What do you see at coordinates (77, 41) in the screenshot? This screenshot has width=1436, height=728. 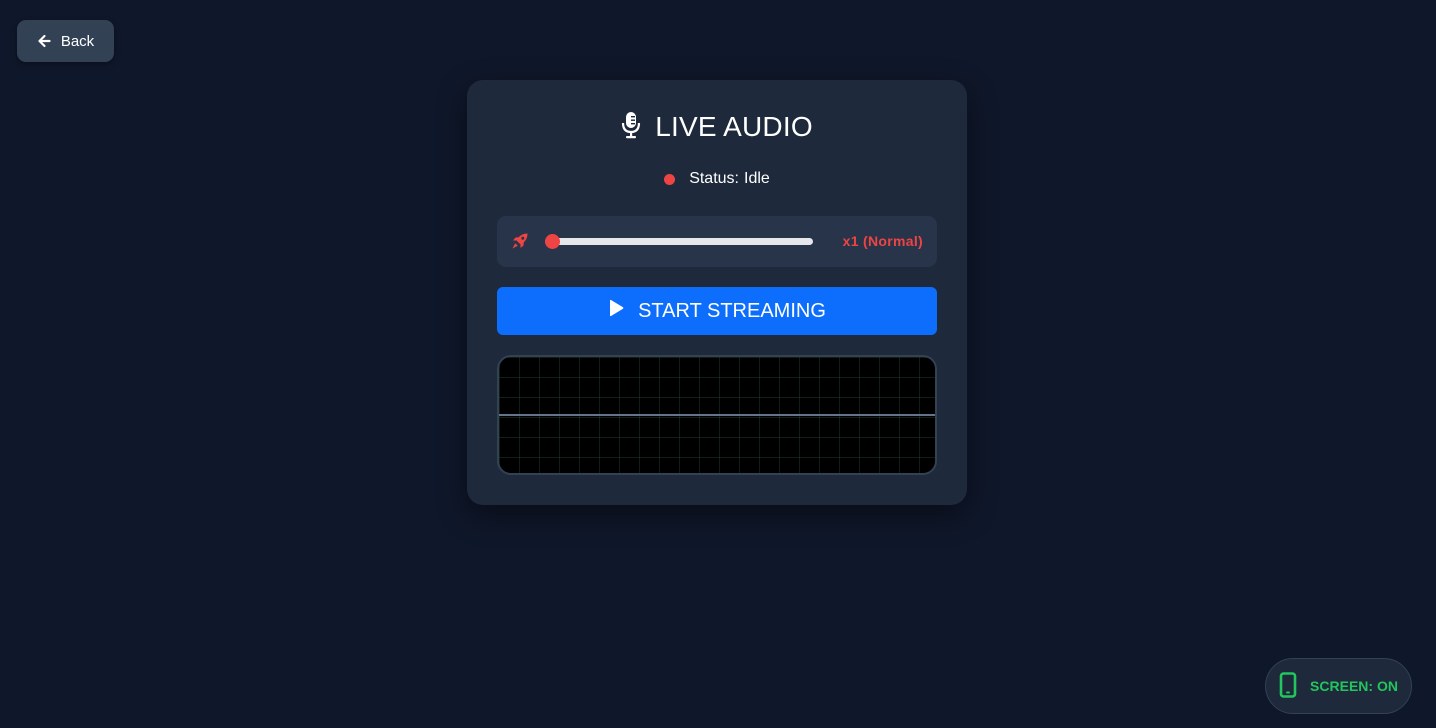 I see `back-button-label: Back` at bounding box center [77, 41].